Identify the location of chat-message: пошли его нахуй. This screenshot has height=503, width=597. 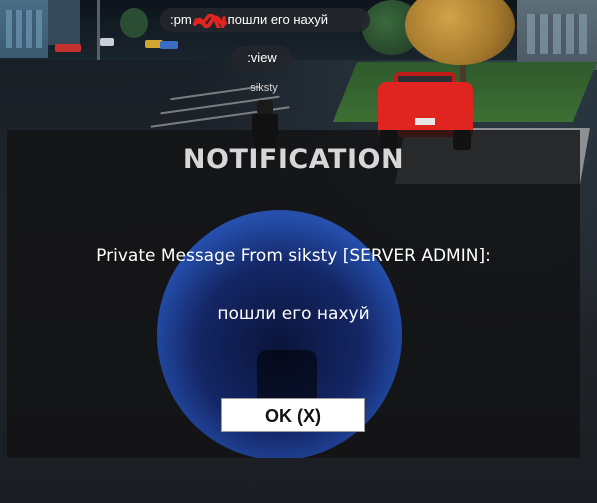
(278, 19).